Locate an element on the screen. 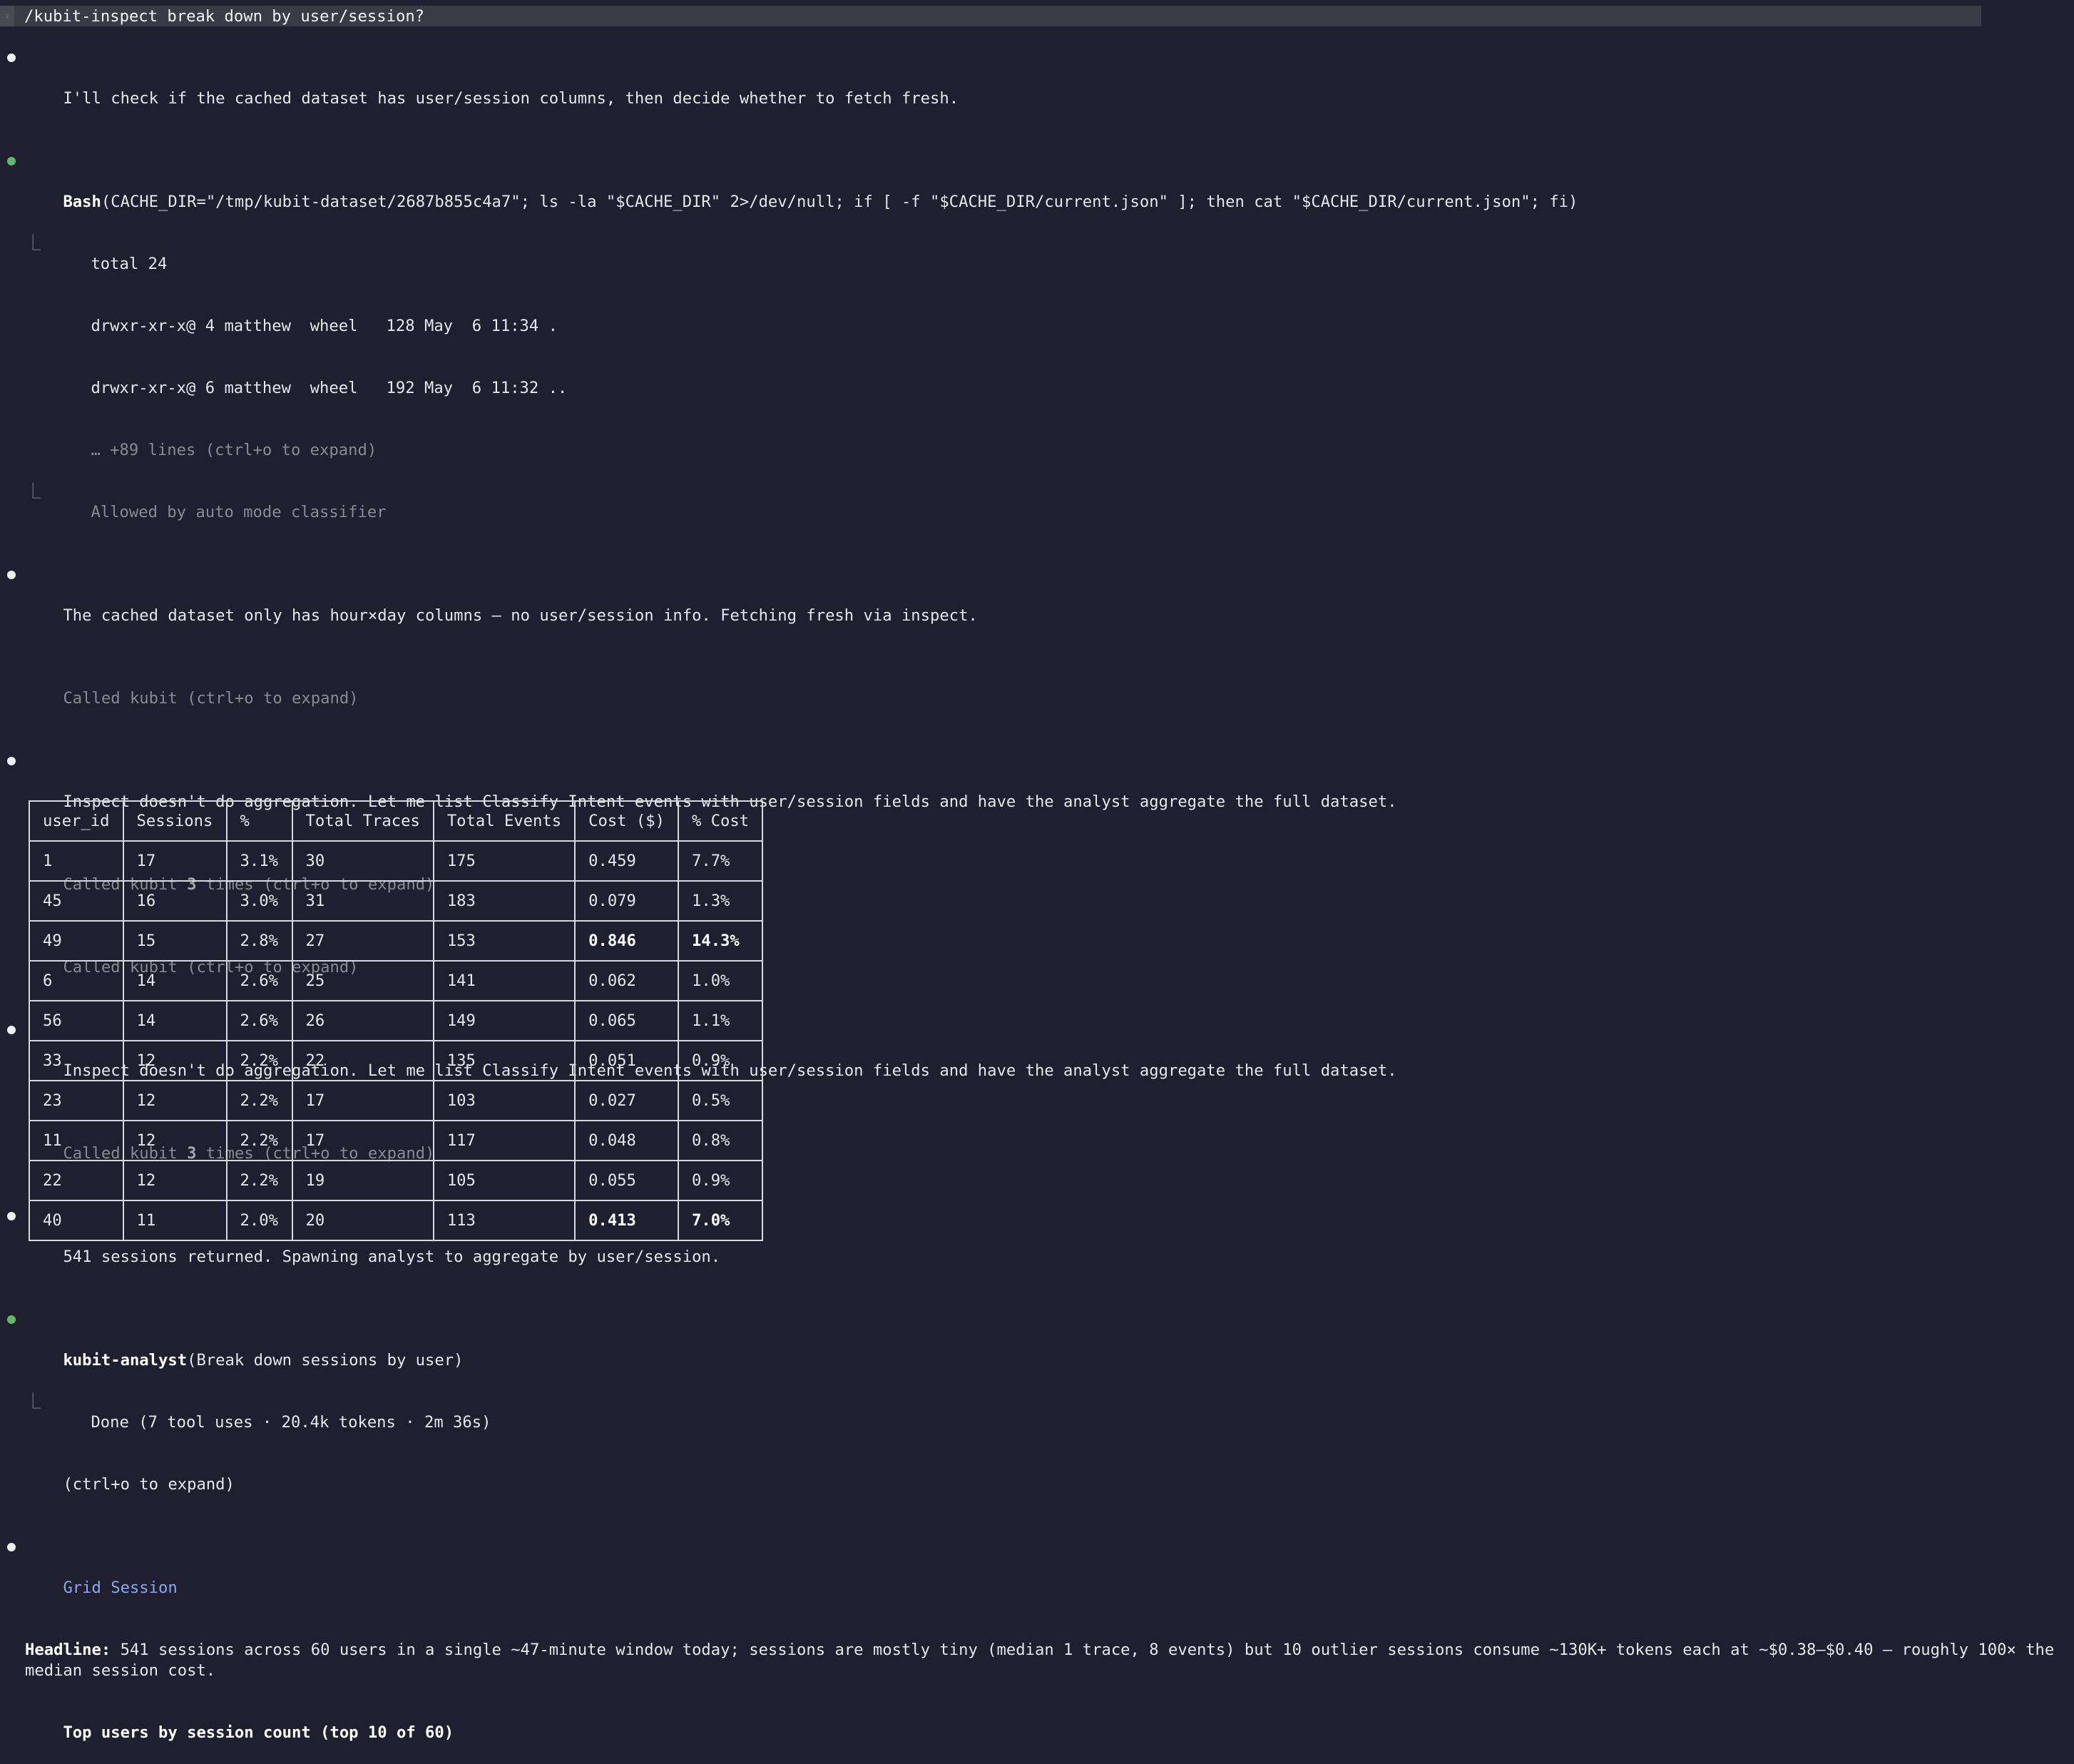 This screenshot has height=1764, width=2074. prompt-caret-icon: › is located at coordinates (7, 16).